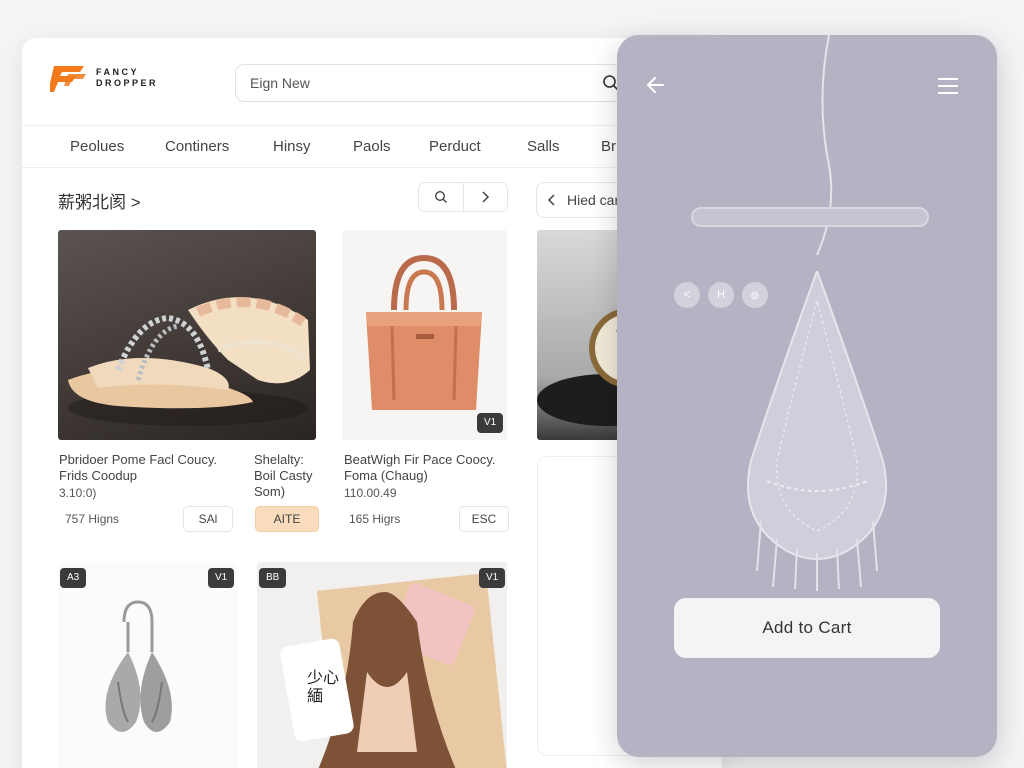 The width and height of the screenshot is (1024, 768). What do you see at coordinates (99, 200) in the screenshot?
I see `section-title: 薪粥北阂 >` at bounding box center [99, 200].